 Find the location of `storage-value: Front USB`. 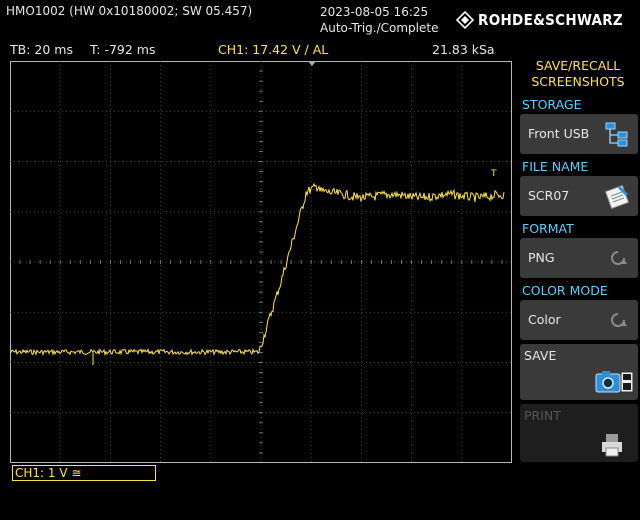

storage-value: Front USB is located at coordinates (559, 133).